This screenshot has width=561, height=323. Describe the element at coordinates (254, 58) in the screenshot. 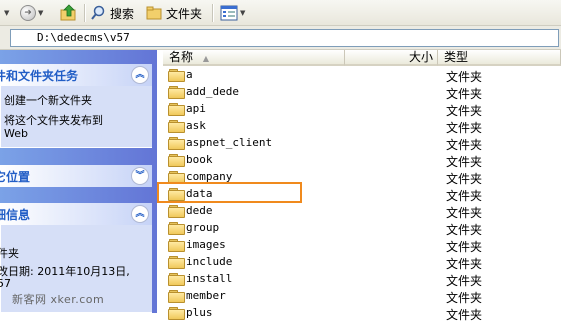

I see `column-header-name: 名称 ▲` at that location.